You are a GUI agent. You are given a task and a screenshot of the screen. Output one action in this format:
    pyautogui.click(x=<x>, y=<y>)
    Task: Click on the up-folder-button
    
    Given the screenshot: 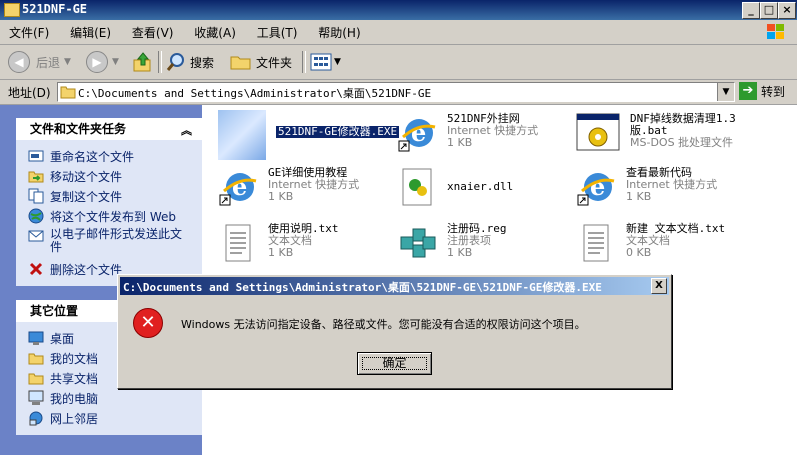 What is the action you would take?
    pyautogui.click(x=143, y=62)
    